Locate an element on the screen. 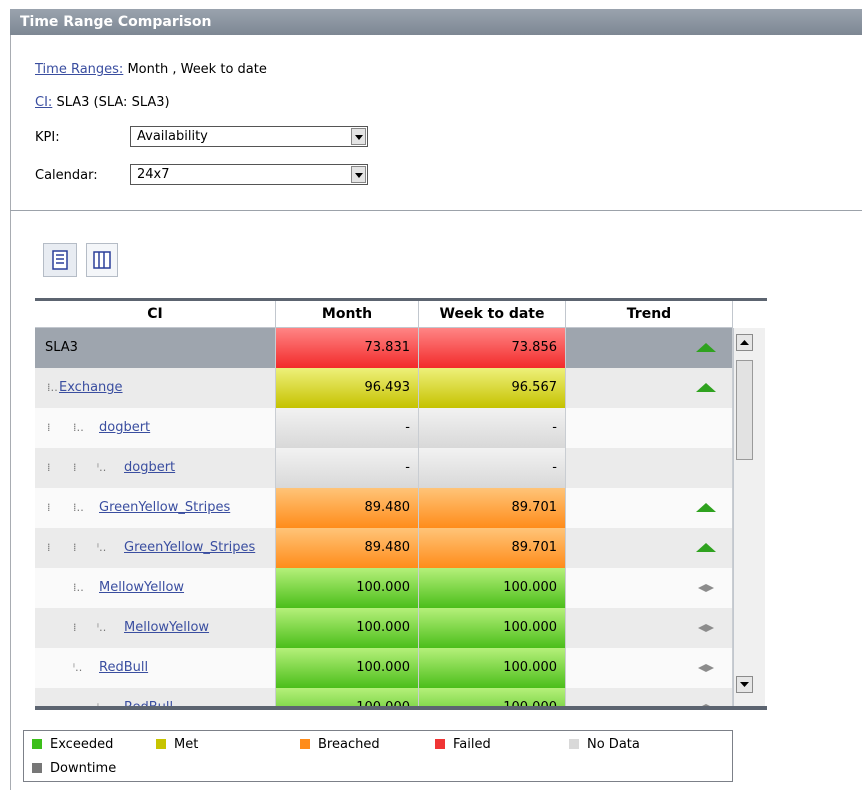  calendar-selected-value: 24x7 is located at coordinates (153, 174).